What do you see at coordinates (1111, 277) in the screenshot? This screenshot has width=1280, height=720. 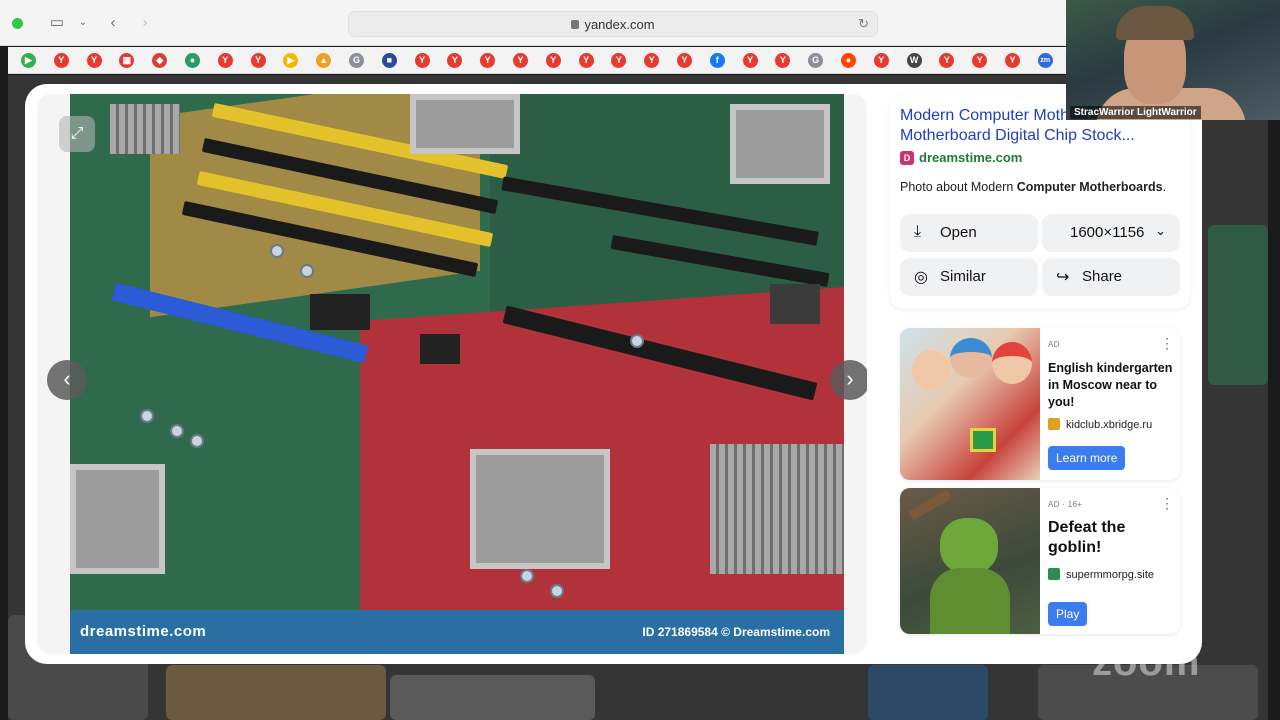 I see `share-button: ↪ Share` at bounding box center [1111, 277].